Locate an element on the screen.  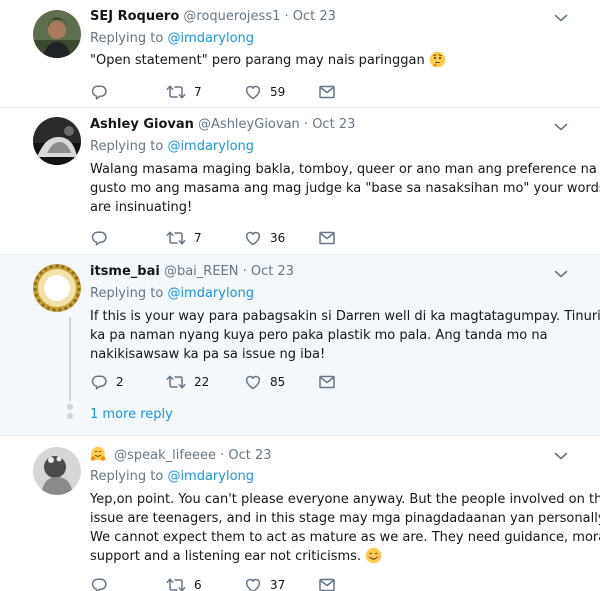
reply-count: 2 is located at coordinates (120, 382).